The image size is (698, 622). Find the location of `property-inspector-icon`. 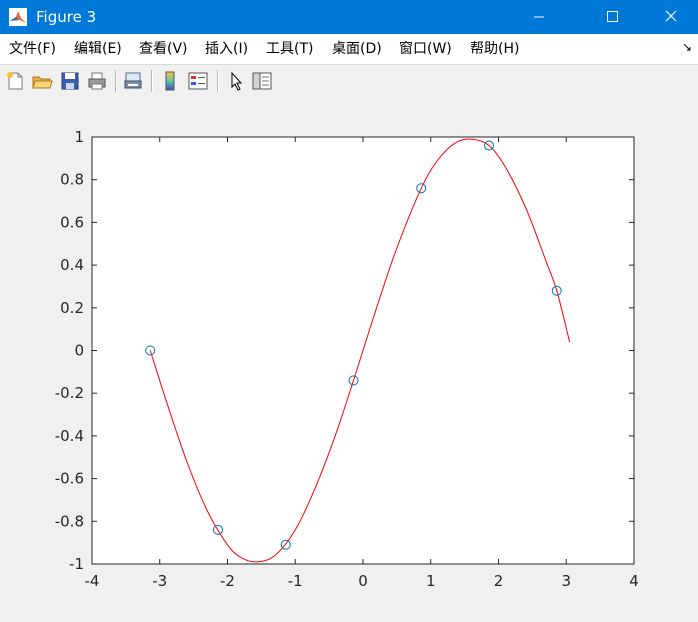

property-inspector-icon is located at coordinates (262, 81).